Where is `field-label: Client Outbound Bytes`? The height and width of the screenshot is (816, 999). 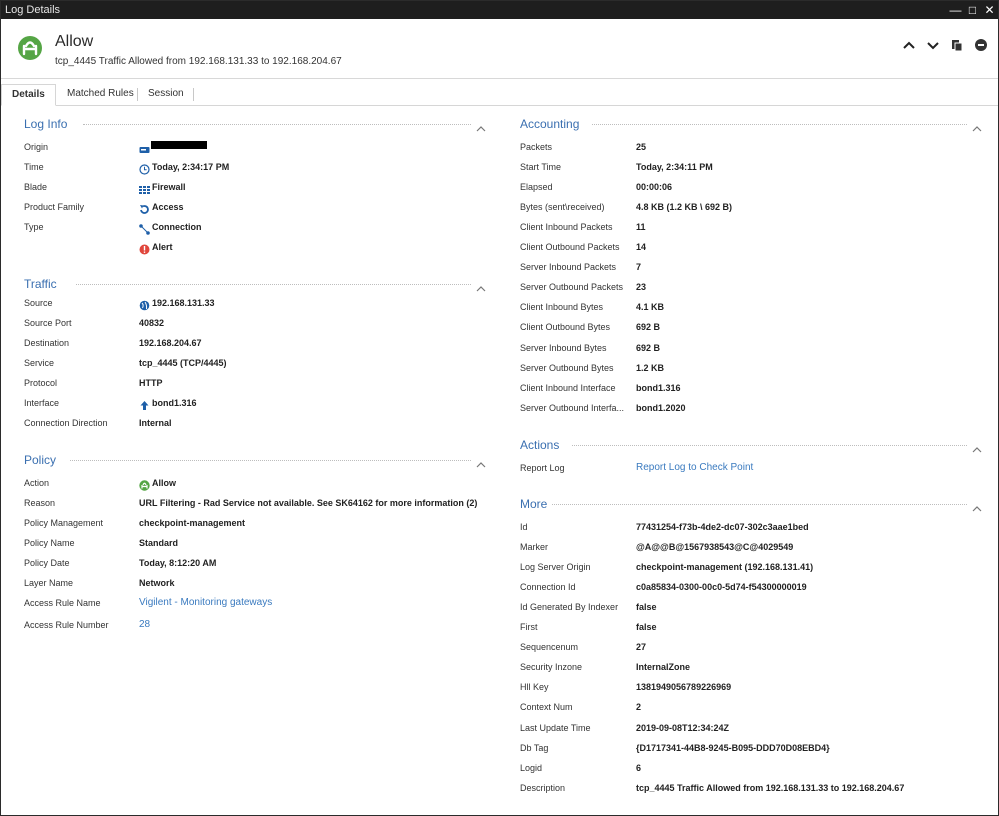
field-label: Client Outbound Bytes is located at coordinates (565, 327).